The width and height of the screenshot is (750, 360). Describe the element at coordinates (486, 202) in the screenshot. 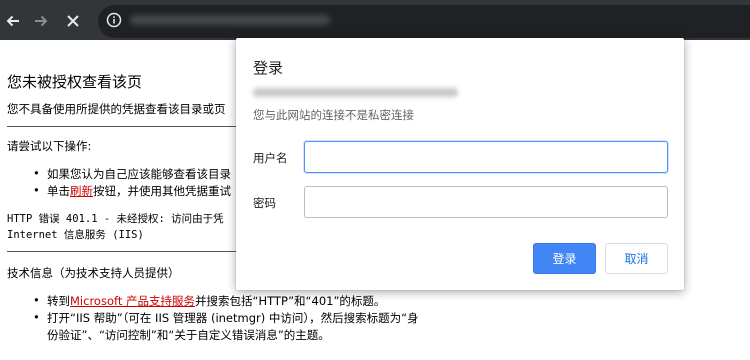

I see `password-input` at that location.